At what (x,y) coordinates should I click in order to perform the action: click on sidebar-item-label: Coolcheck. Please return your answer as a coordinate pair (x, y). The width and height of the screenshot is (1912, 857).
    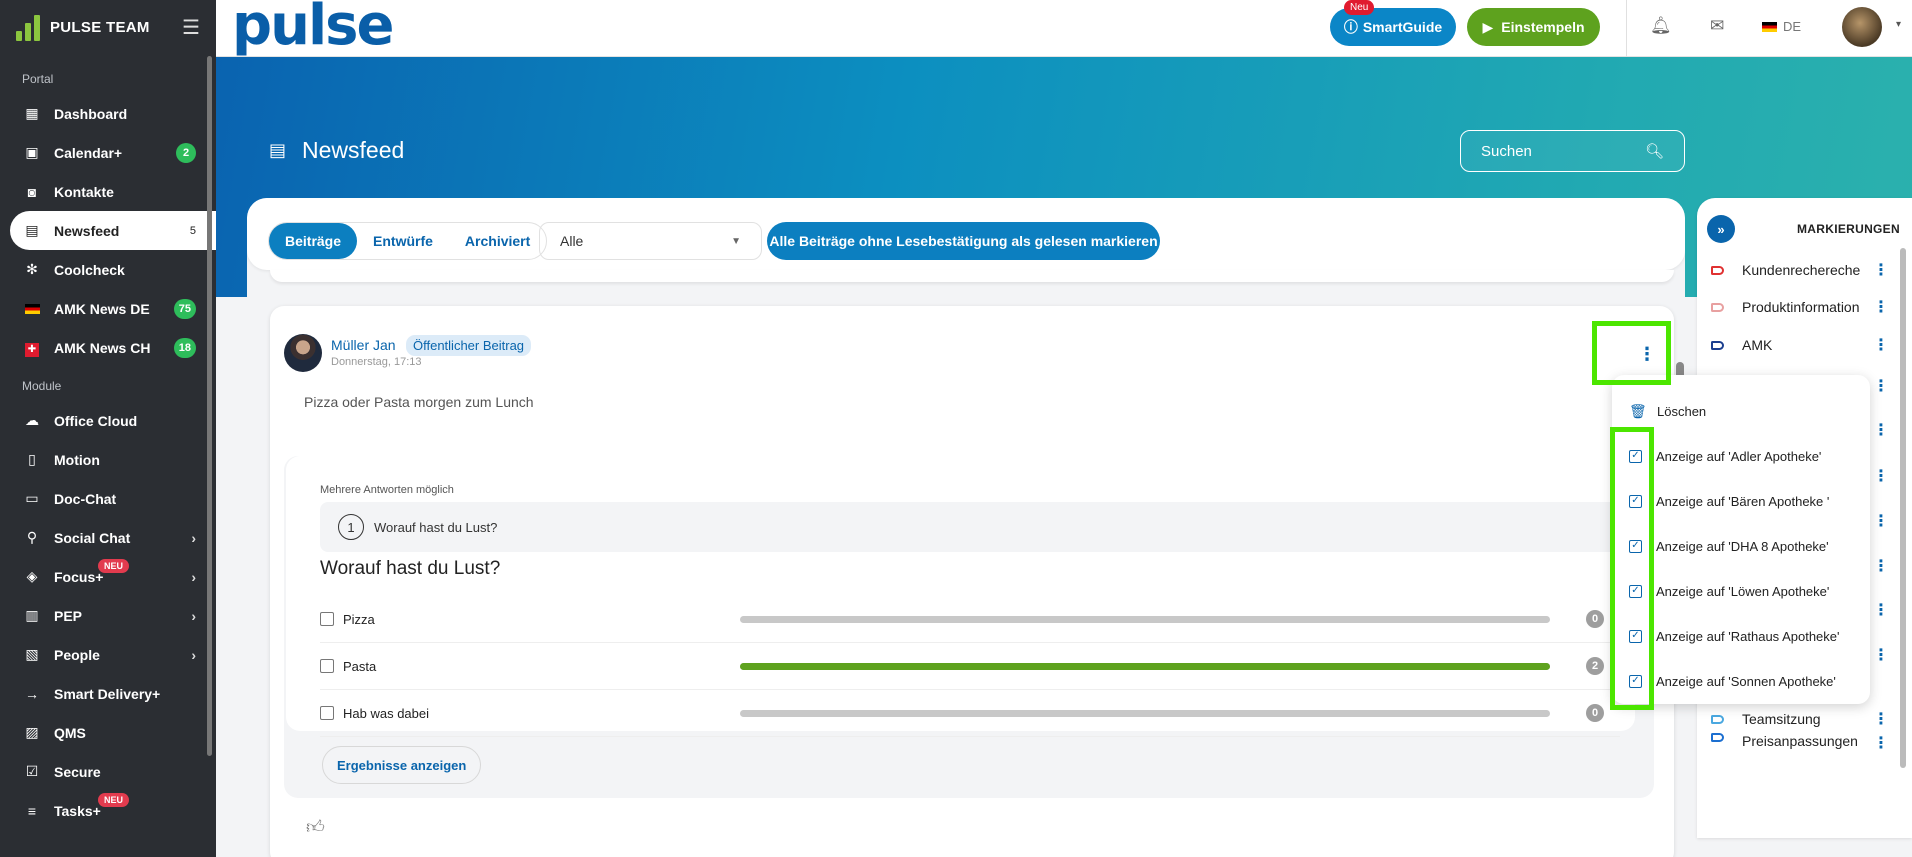
    Looking at the image, I should click on (89, 269).